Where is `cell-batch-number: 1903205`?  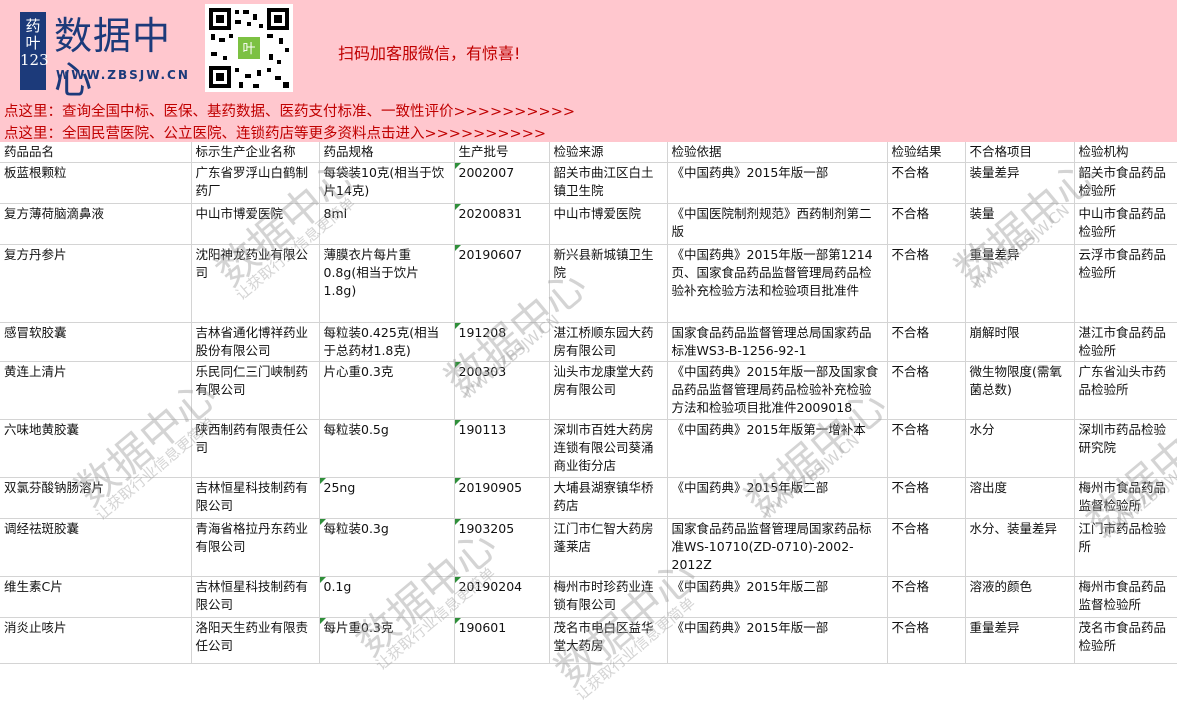 cell-batch-number: 1903205 is located at coordinates (502, 547).